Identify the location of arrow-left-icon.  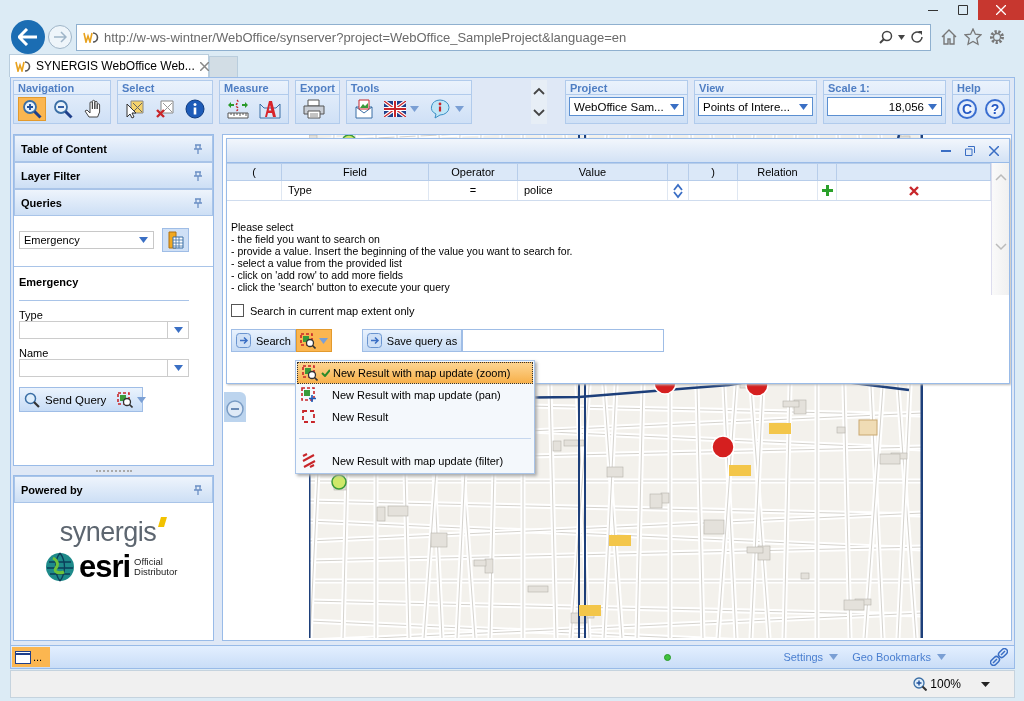
(28, 37).